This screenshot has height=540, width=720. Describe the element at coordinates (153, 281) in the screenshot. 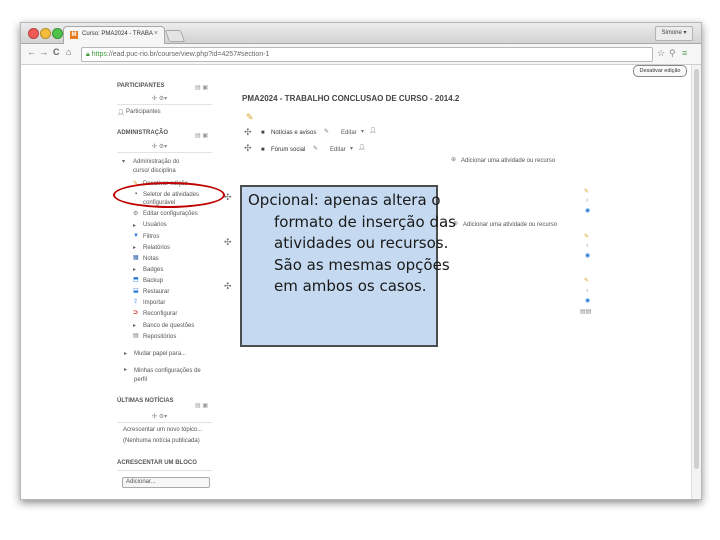

I see `backup-link: Backup` at that location.